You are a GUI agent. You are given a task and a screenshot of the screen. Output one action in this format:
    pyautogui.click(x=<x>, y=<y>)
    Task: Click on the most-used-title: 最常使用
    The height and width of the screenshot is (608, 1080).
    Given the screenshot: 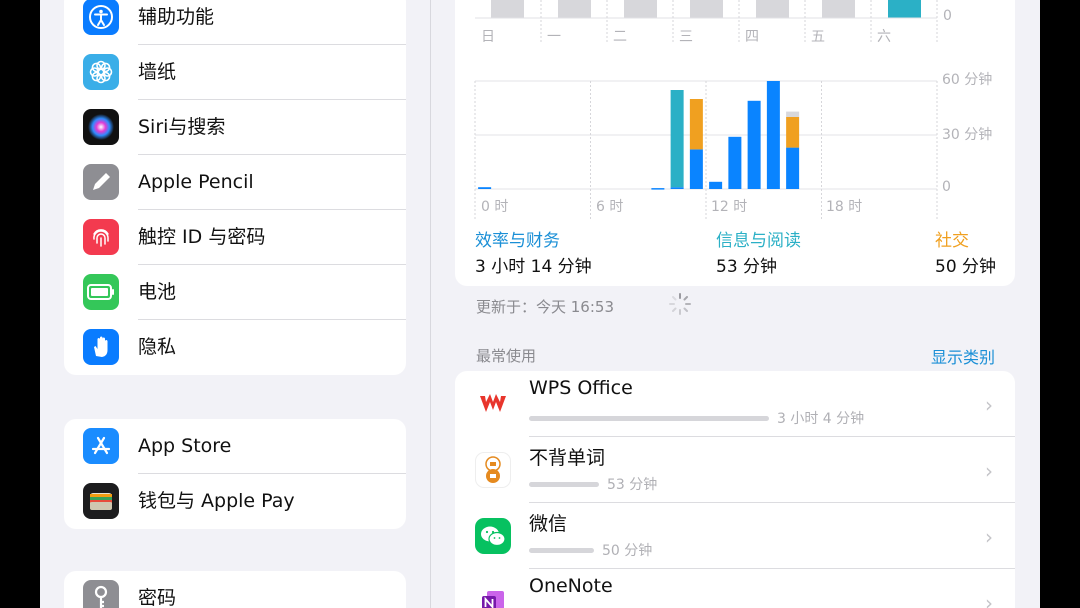 What is the action you would take?
    pyautogui.click(x=506, y=356)
    